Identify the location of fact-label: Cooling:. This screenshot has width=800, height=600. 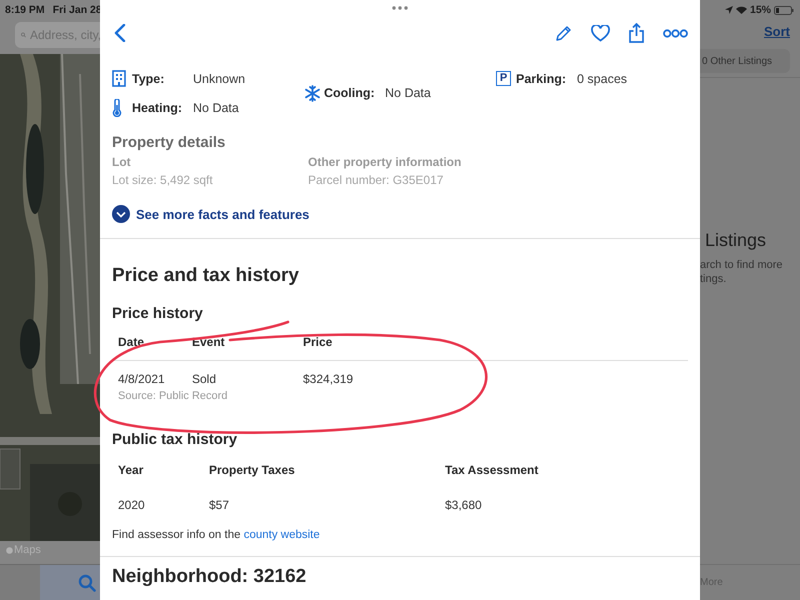
(350, 93).